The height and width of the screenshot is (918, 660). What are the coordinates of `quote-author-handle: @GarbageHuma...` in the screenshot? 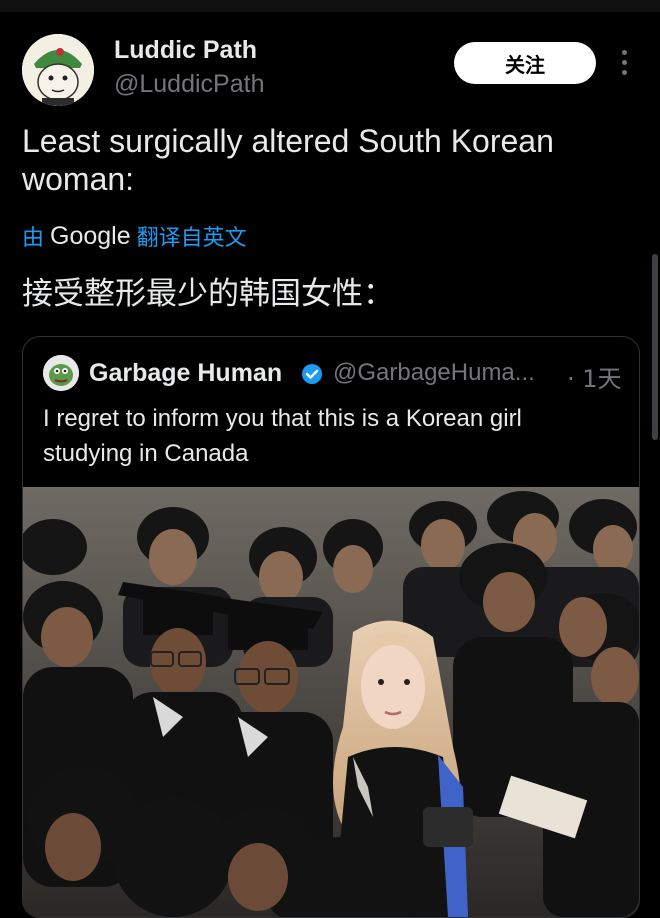 It's located at (434, 373).